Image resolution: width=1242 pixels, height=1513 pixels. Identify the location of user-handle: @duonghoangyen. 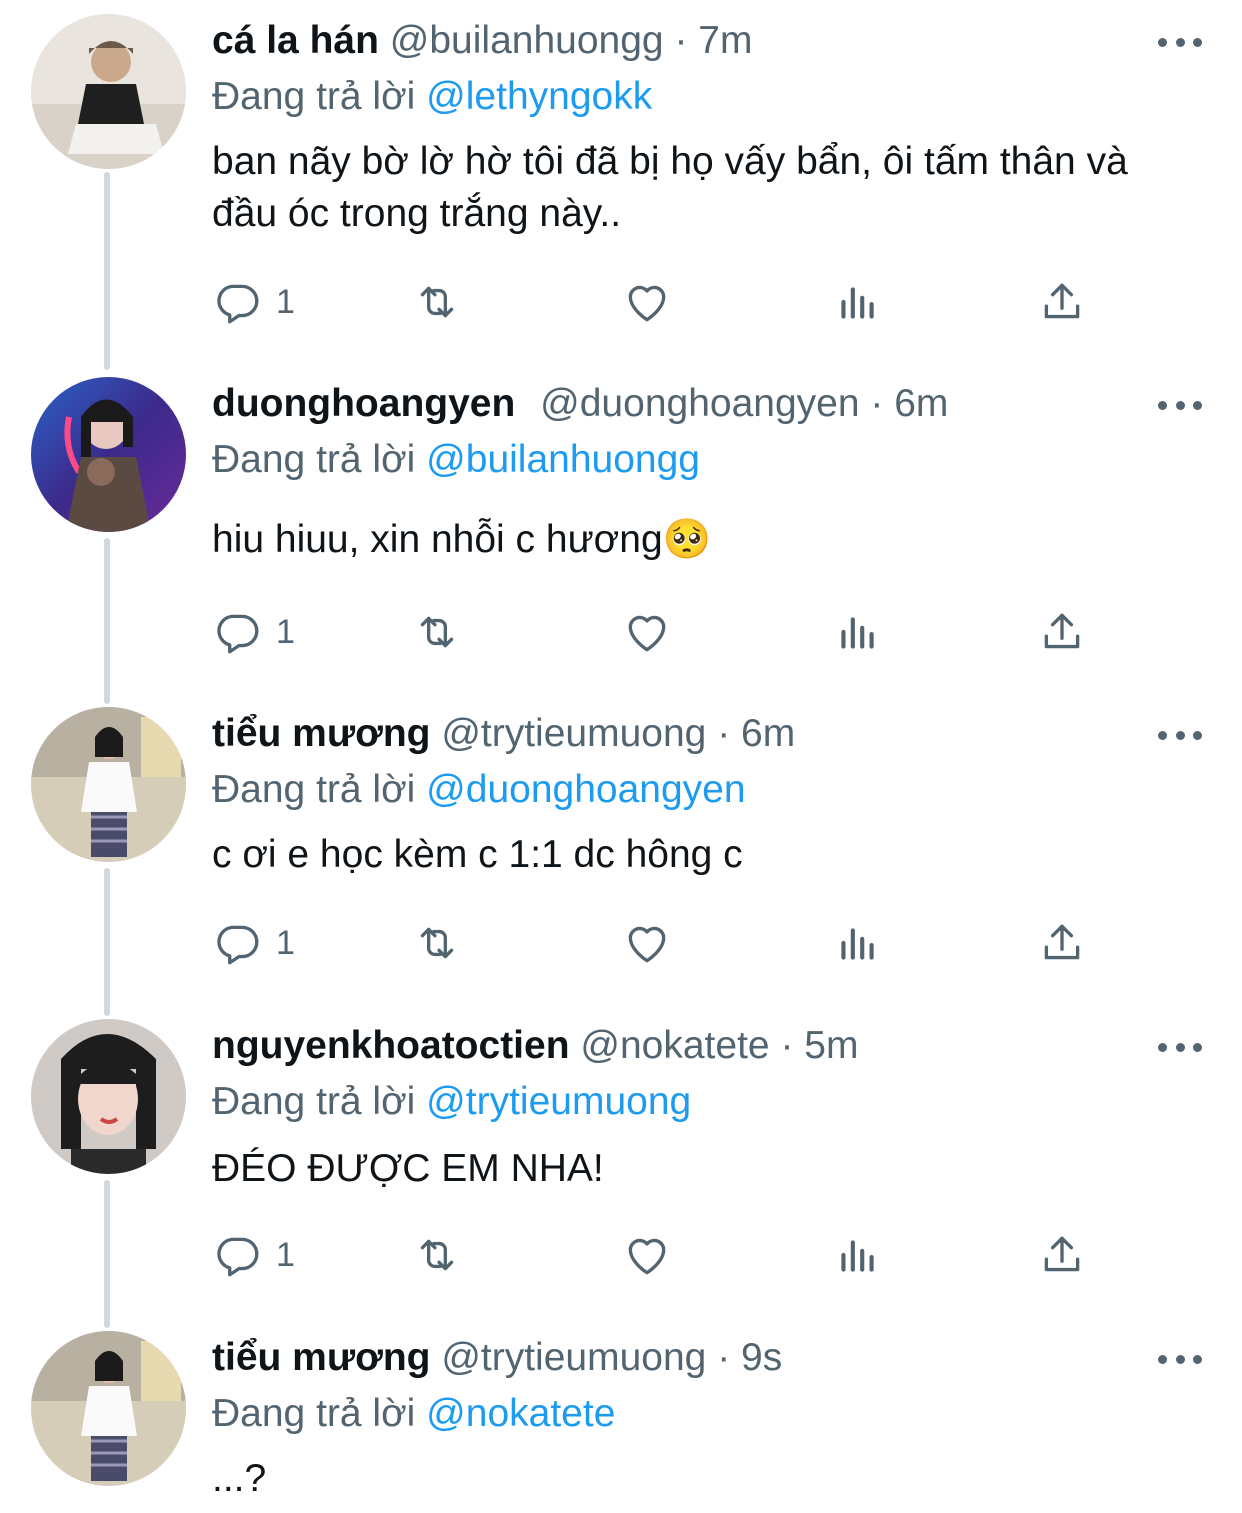
(699, 403).